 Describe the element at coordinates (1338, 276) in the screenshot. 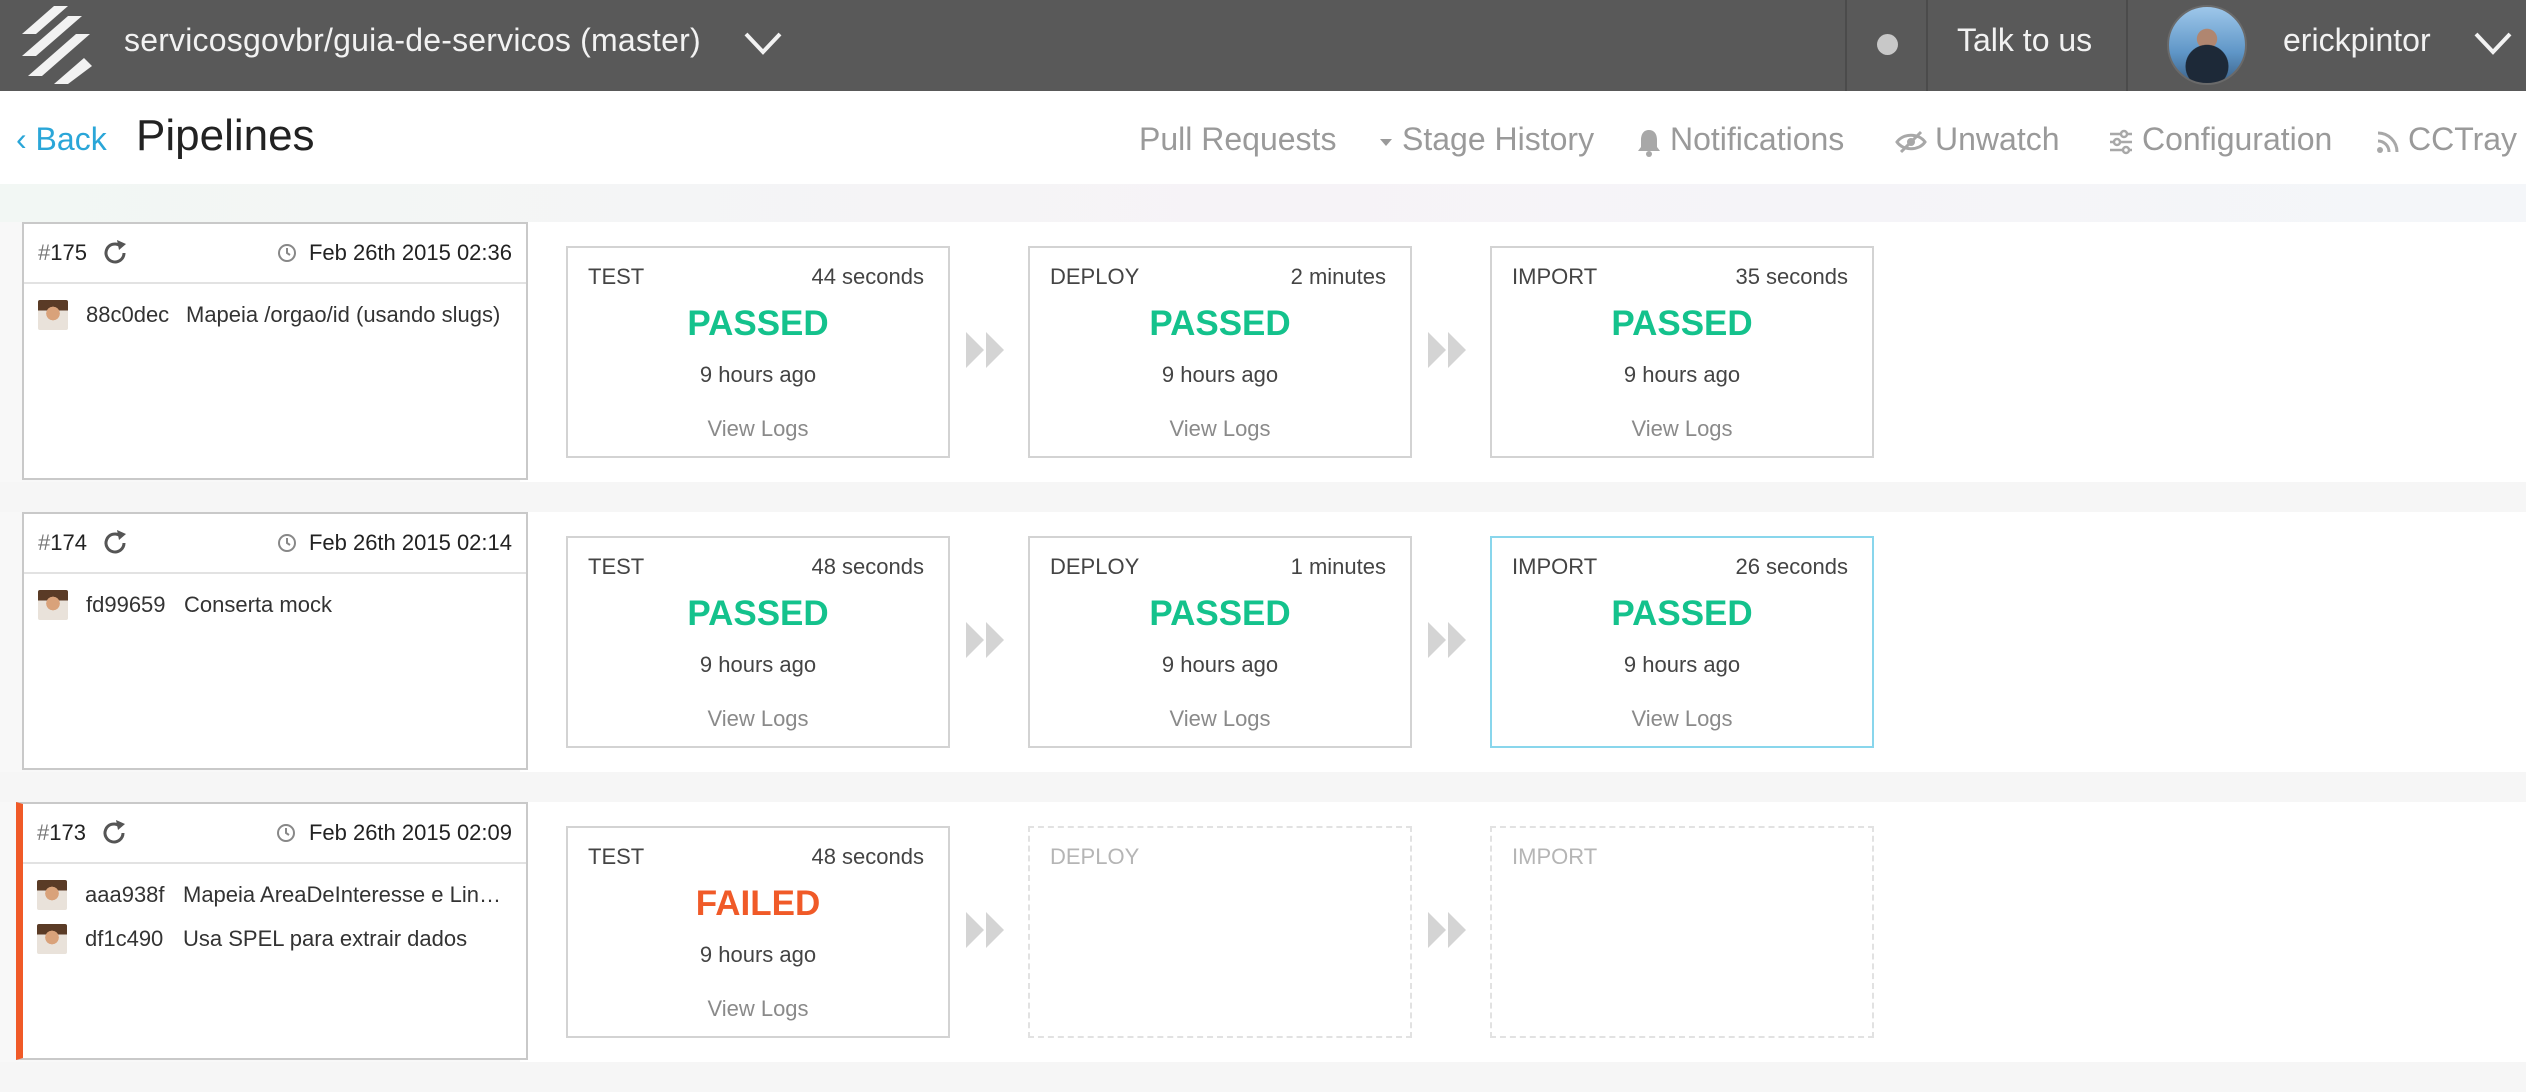

I see `stage-duration: 2 minutes` at that location.